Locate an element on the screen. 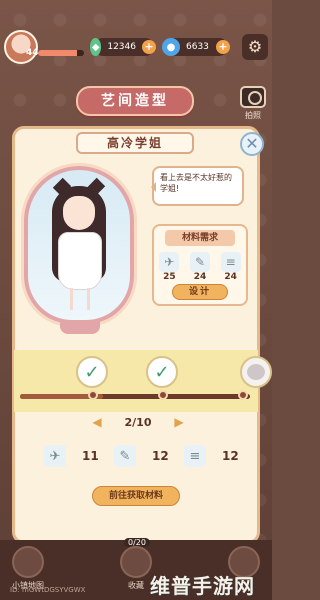  materials-box: 材料需求 ✈ 25 ✎ 24 ≡ 24 设计 is located at coordinates (200, 265).